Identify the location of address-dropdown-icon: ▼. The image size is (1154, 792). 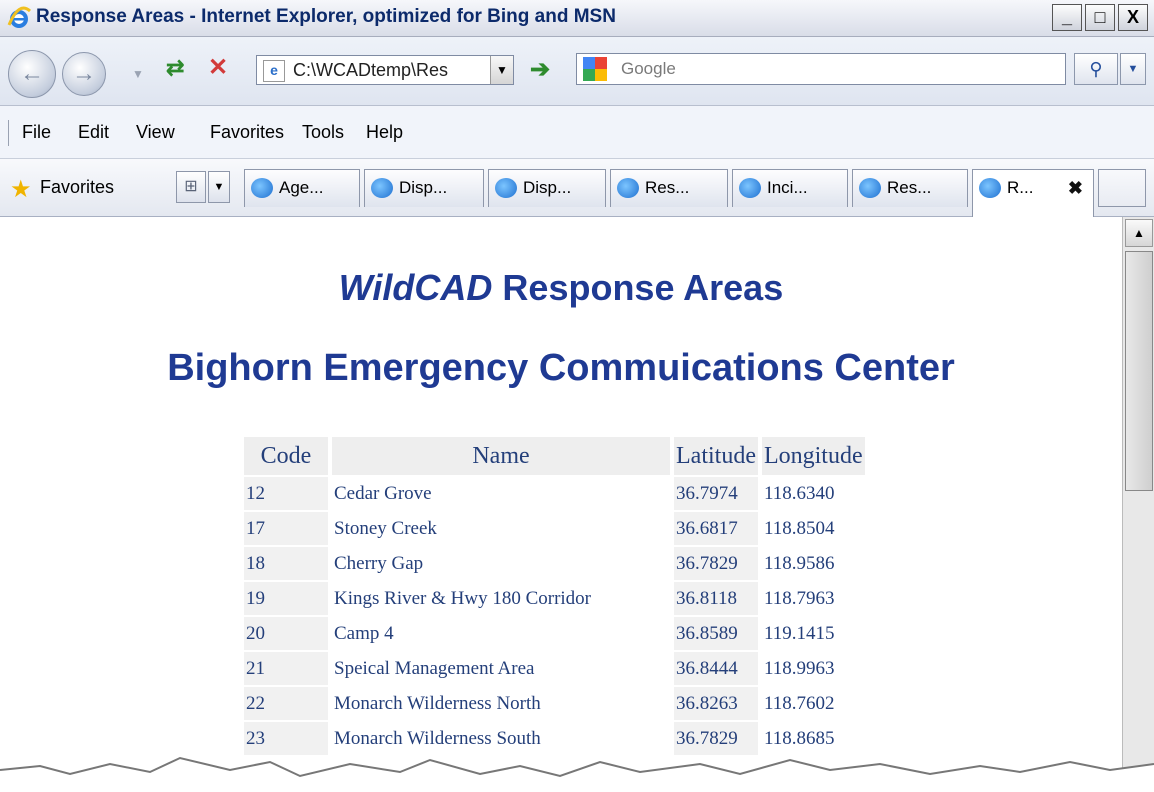
(501, 70).